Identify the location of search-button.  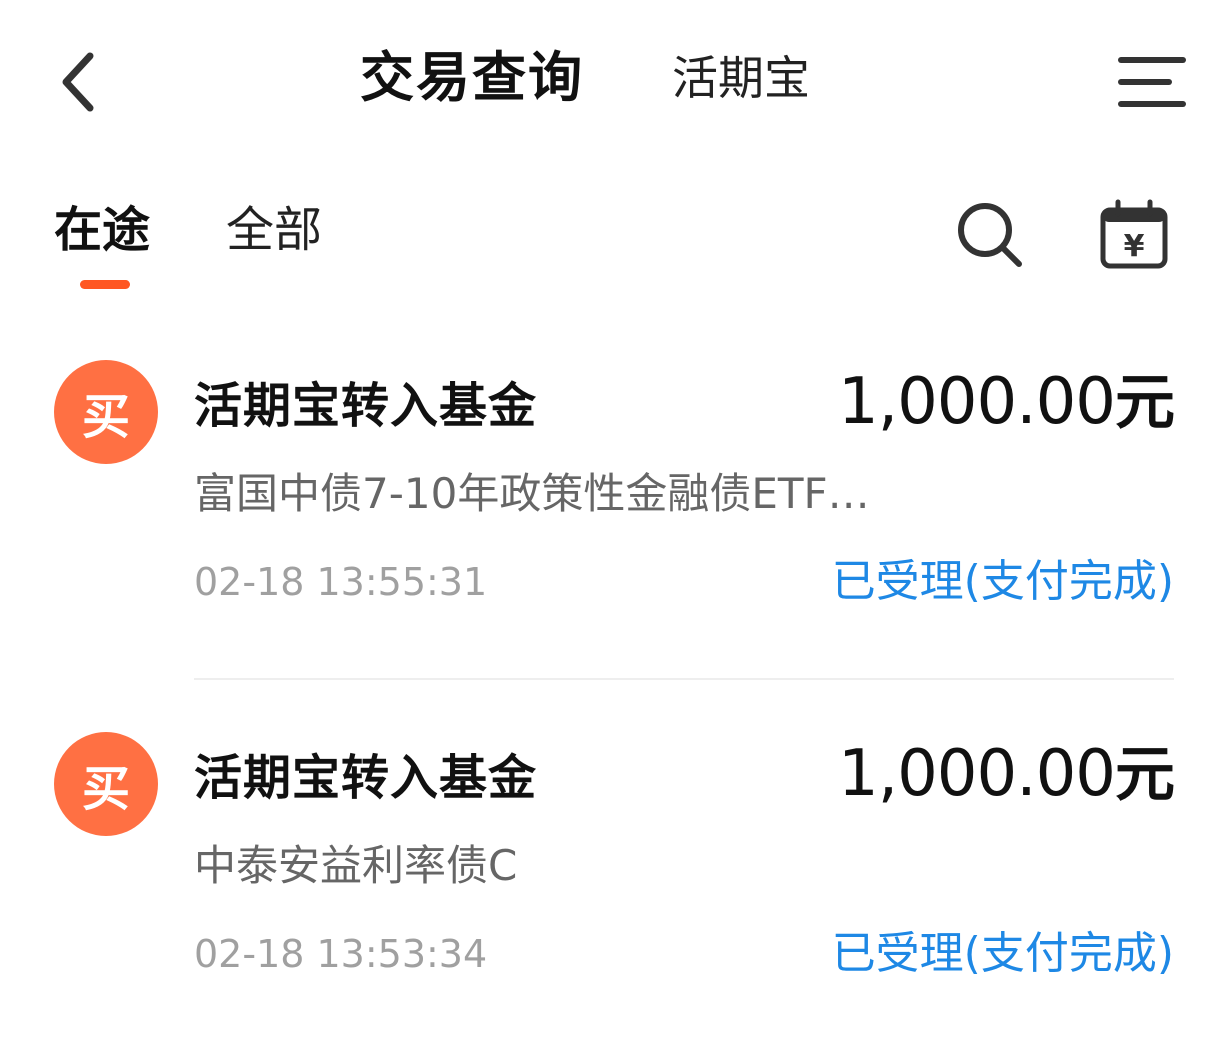
(989, 234).